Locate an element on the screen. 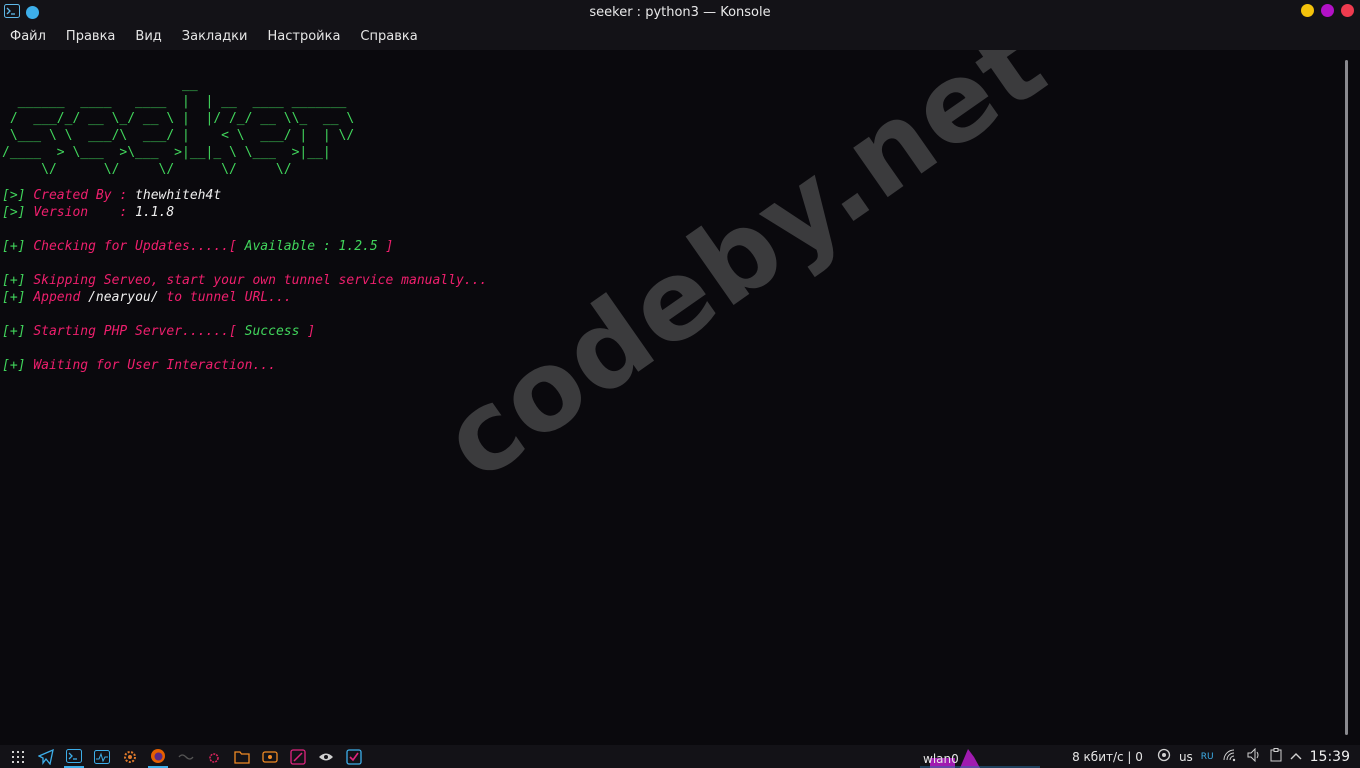 The height and width of the screenshot is (768, 1360). title-bar: seeker : python3 — Konsole is located at coordinates (680, 12).